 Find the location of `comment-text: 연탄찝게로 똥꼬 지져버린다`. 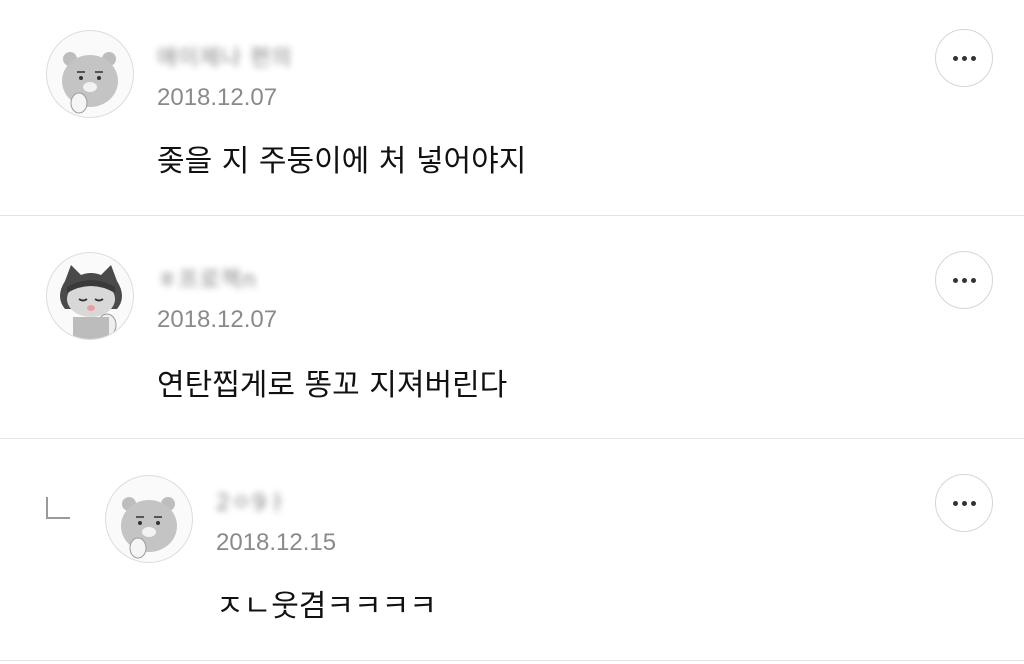

comment-text: 연탄찝게로 똥꼬 지져버린다 is located at coordinates (332, 385).